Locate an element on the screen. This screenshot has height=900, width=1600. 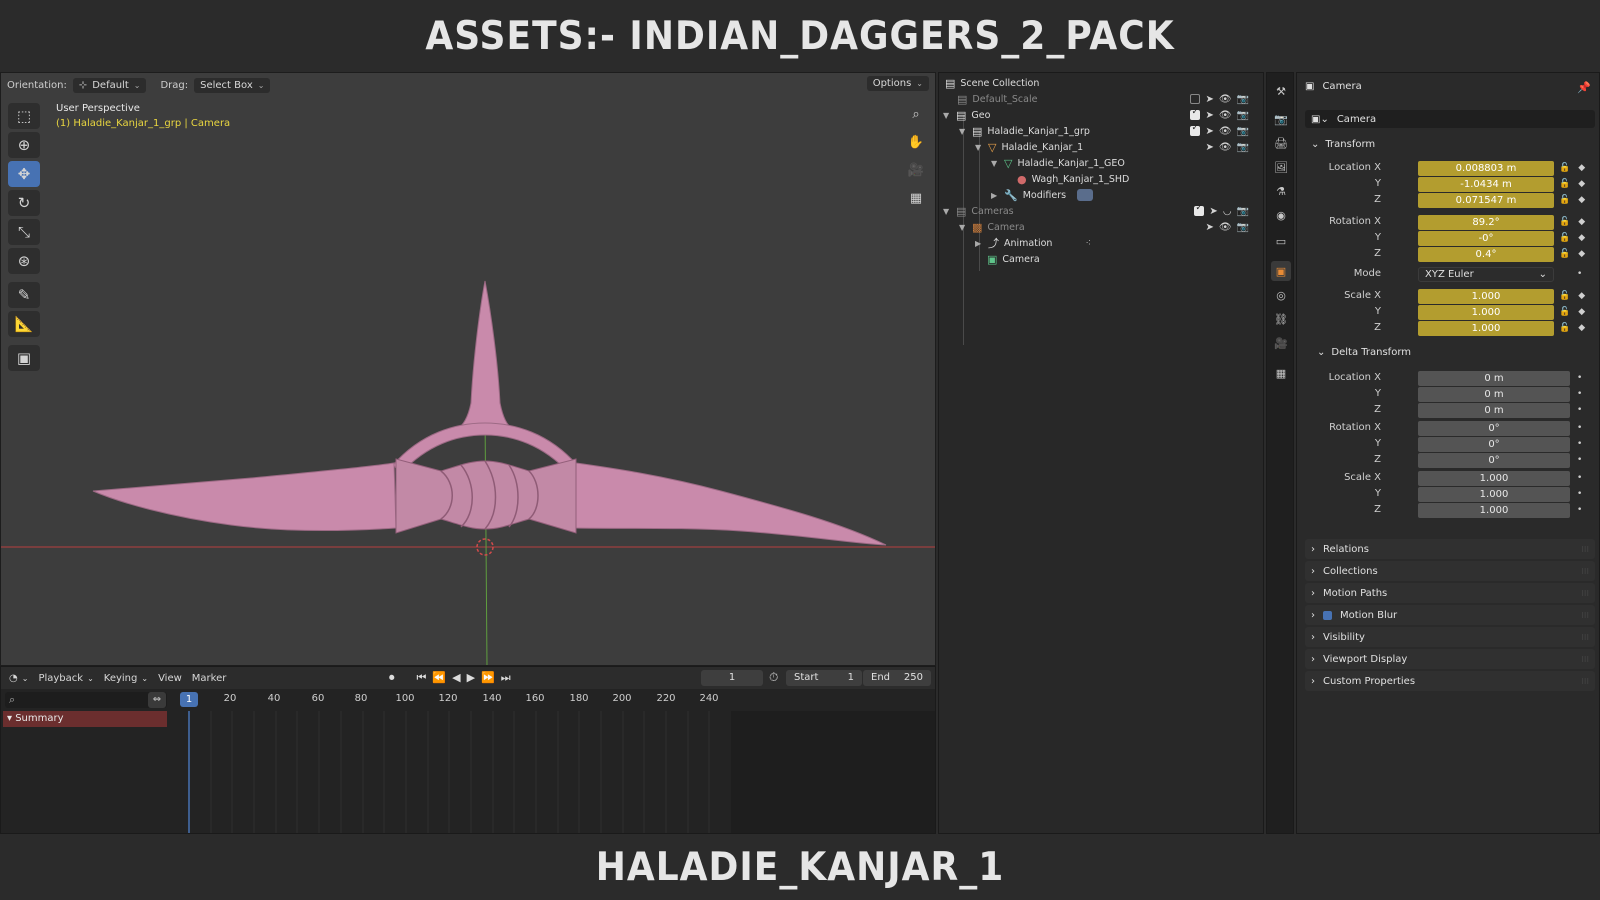
cursor-icon: ⊕ is located at coordinates (24, 145).